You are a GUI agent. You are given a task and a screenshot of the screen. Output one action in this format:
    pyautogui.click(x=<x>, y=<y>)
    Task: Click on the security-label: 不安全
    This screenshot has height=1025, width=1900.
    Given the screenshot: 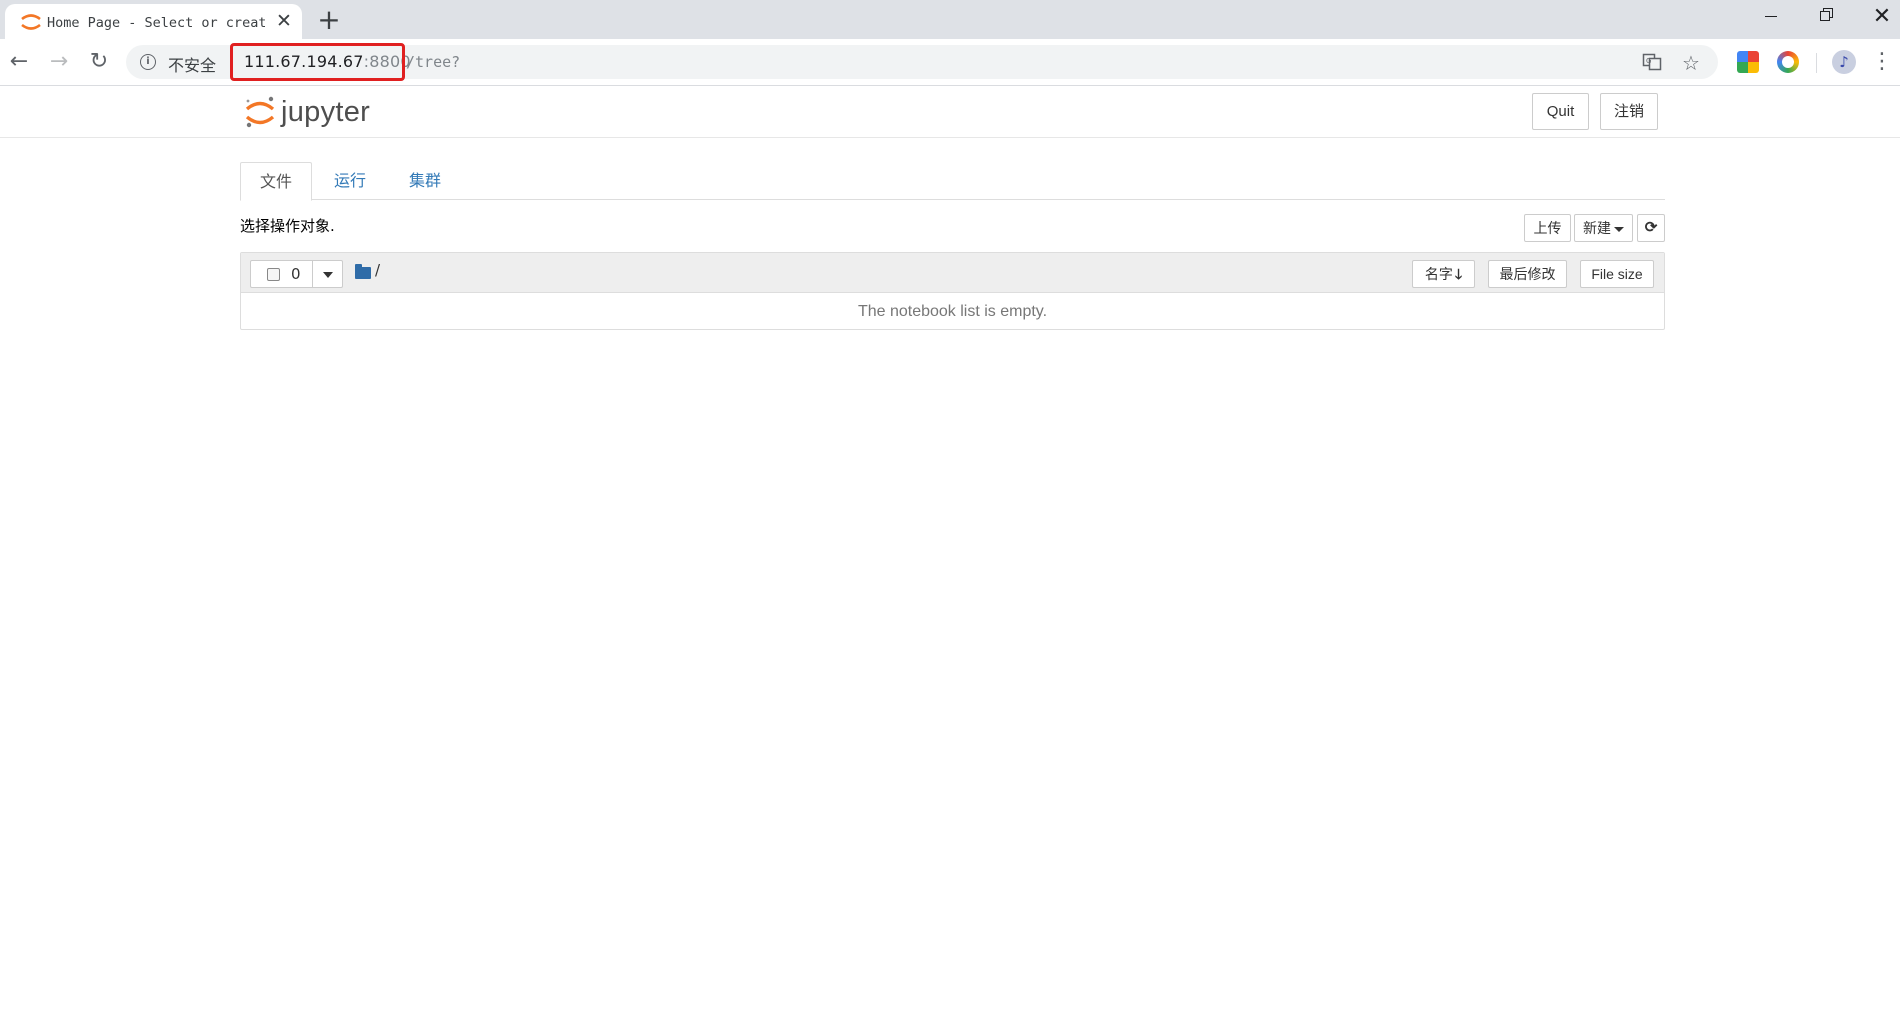 What is the action you would take?
    pyautogui.click(x=192, y=64)
    